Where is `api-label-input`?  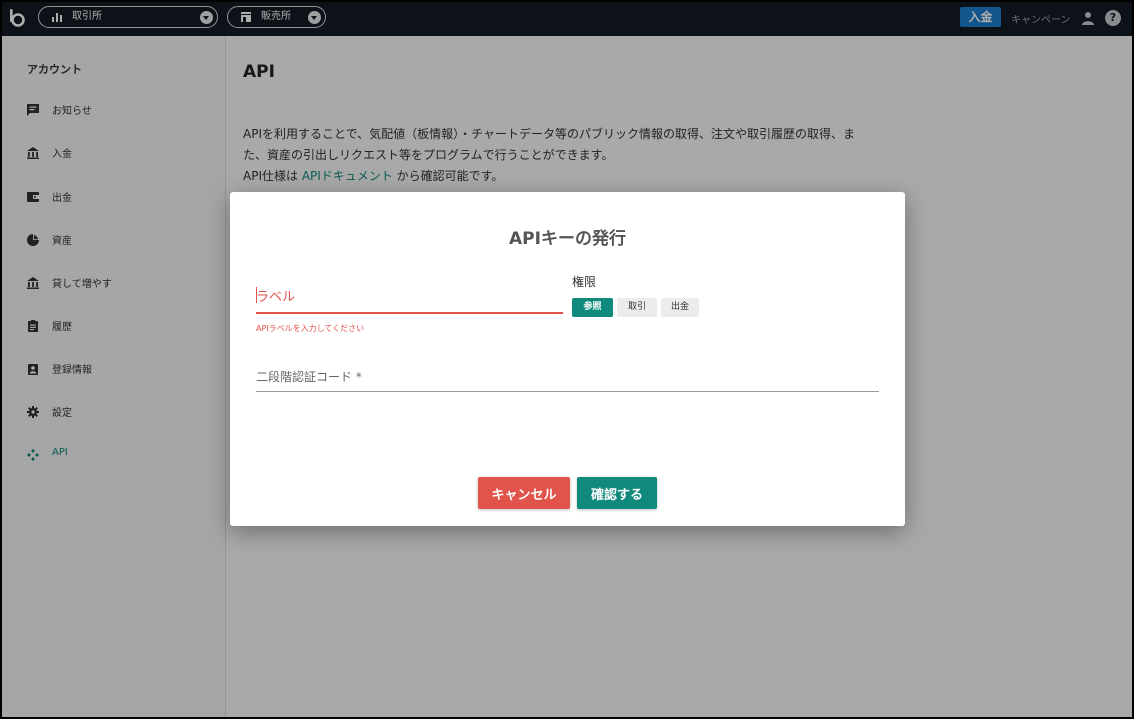
api-label-input is located at coordinates (409, 298).